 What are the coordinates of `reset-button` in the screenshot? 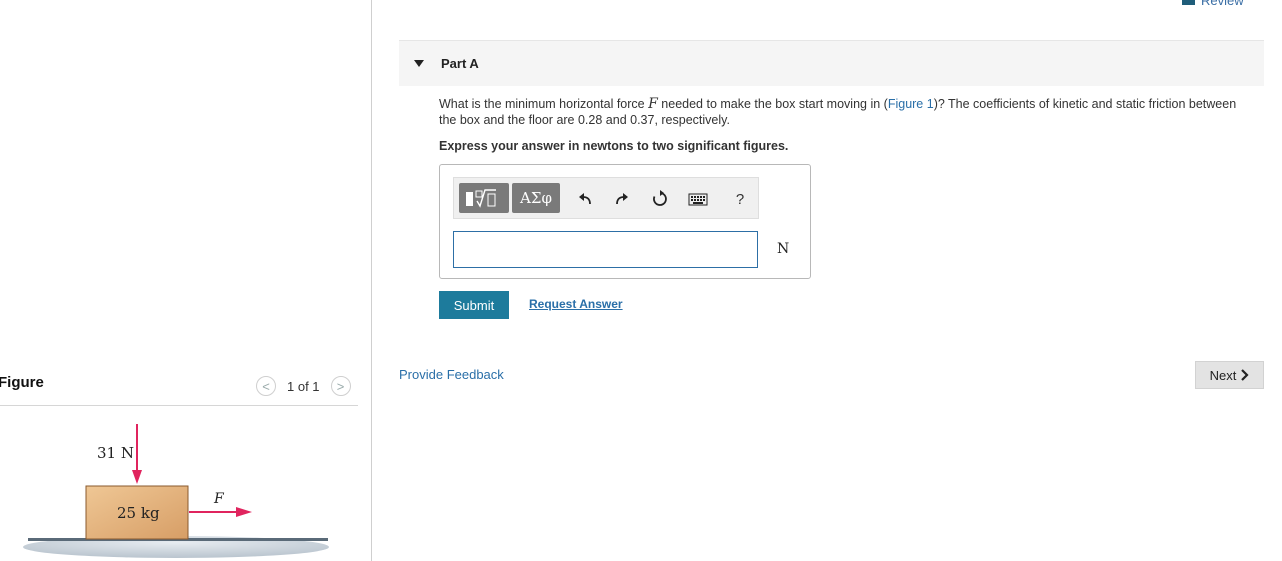 It's located at (660, 199).